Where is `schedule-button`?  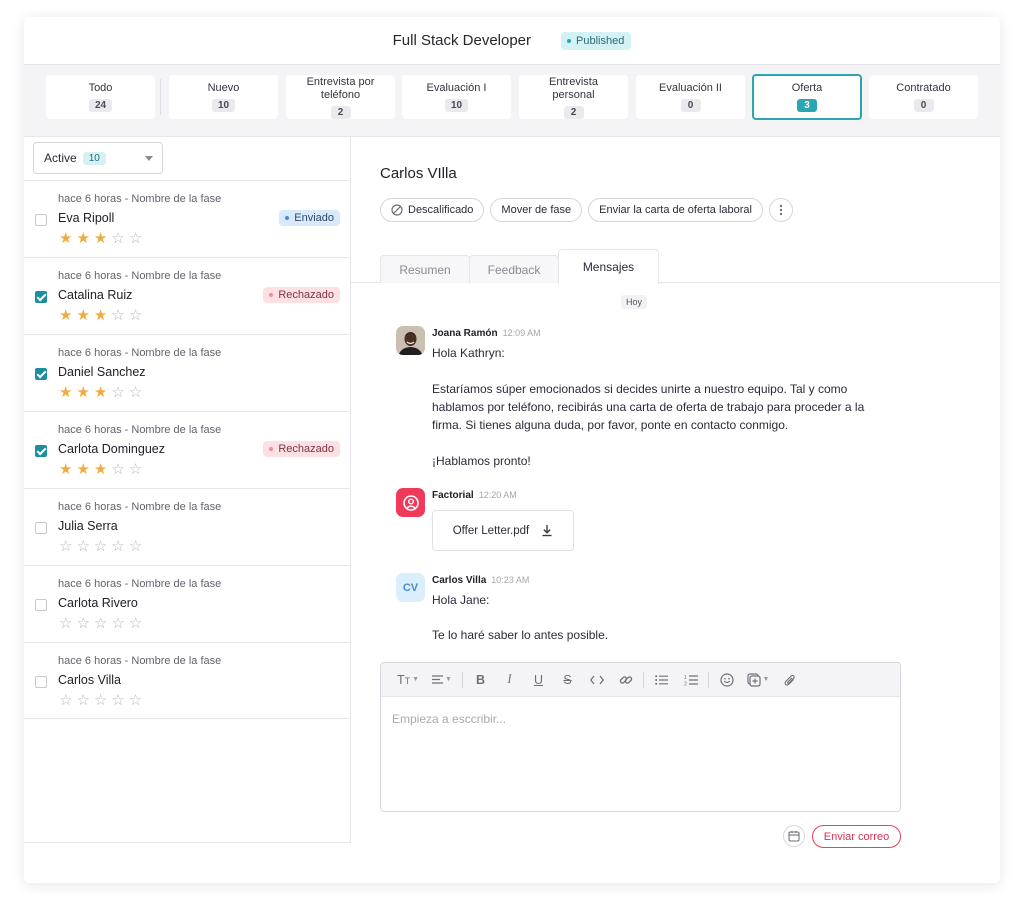
schedule-button is located at coordinates (794, 836).